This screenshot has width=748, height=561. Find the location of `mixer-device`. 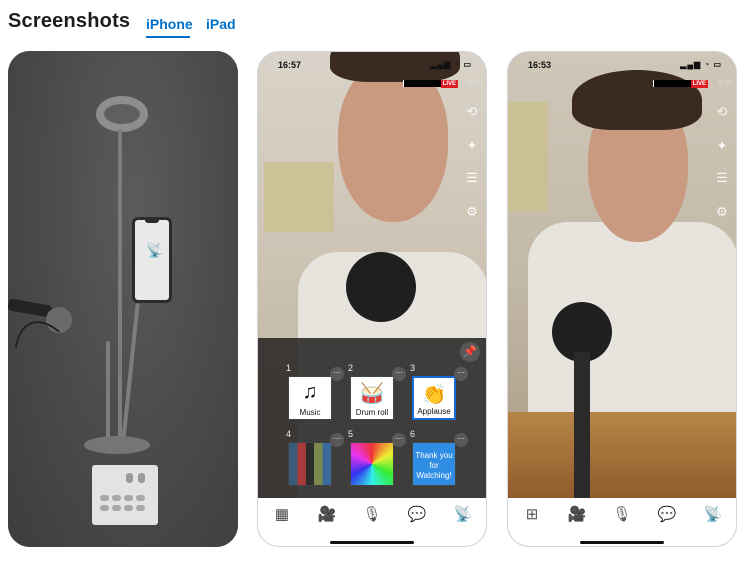

mixer-device is located at coordinates (125, 495).